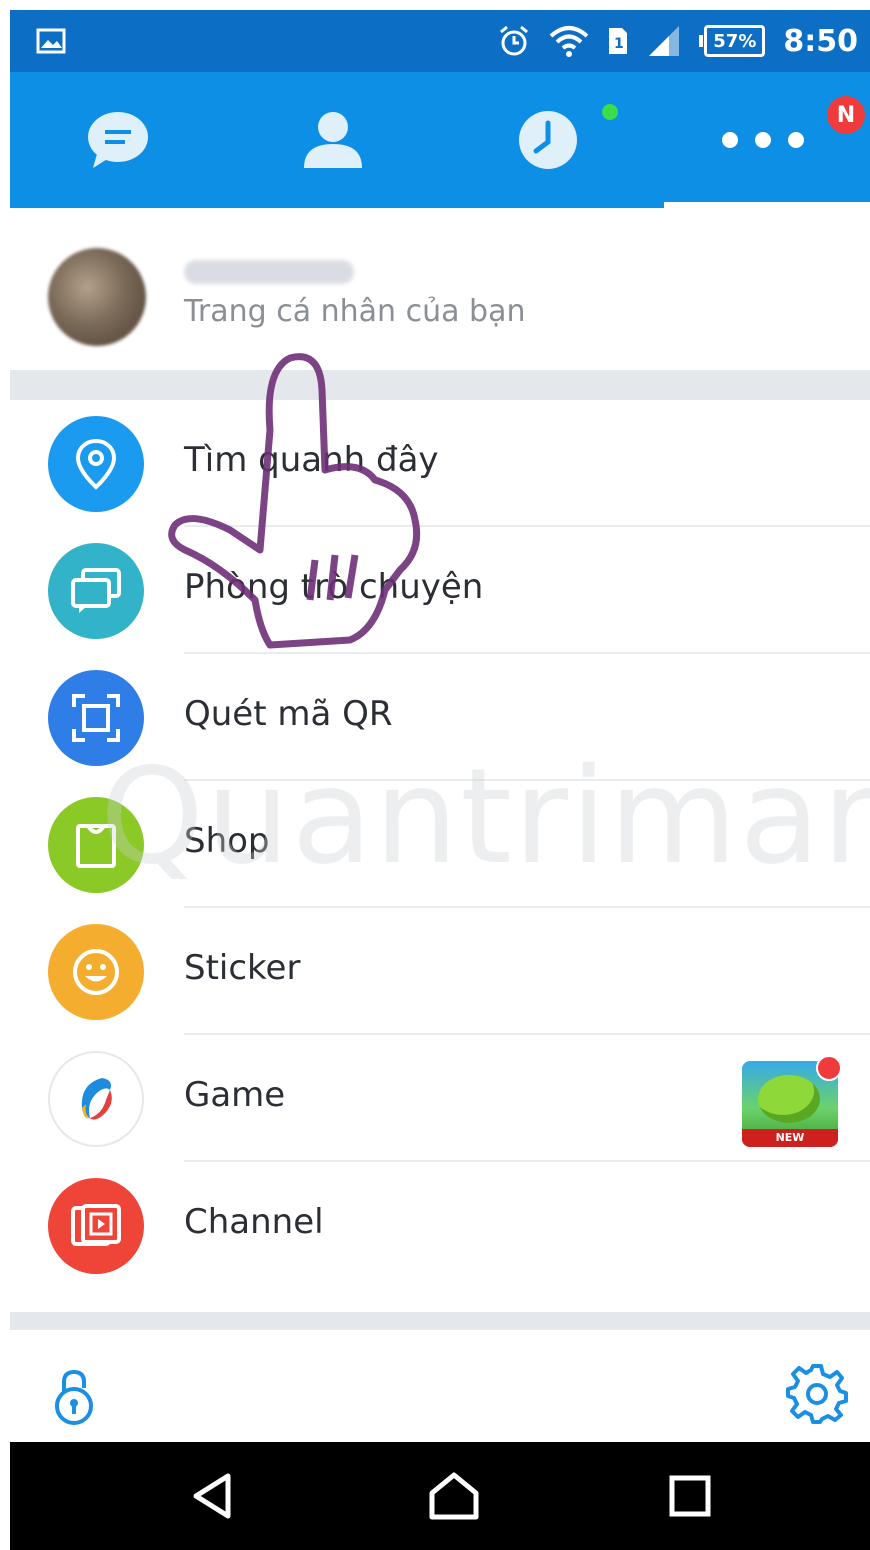 This screenshot has height=1550, width=870. What do you see at coordinates (96, 845) in the screenshot?
I see `shopping-bag-icon` at bounding box center [96, 845].